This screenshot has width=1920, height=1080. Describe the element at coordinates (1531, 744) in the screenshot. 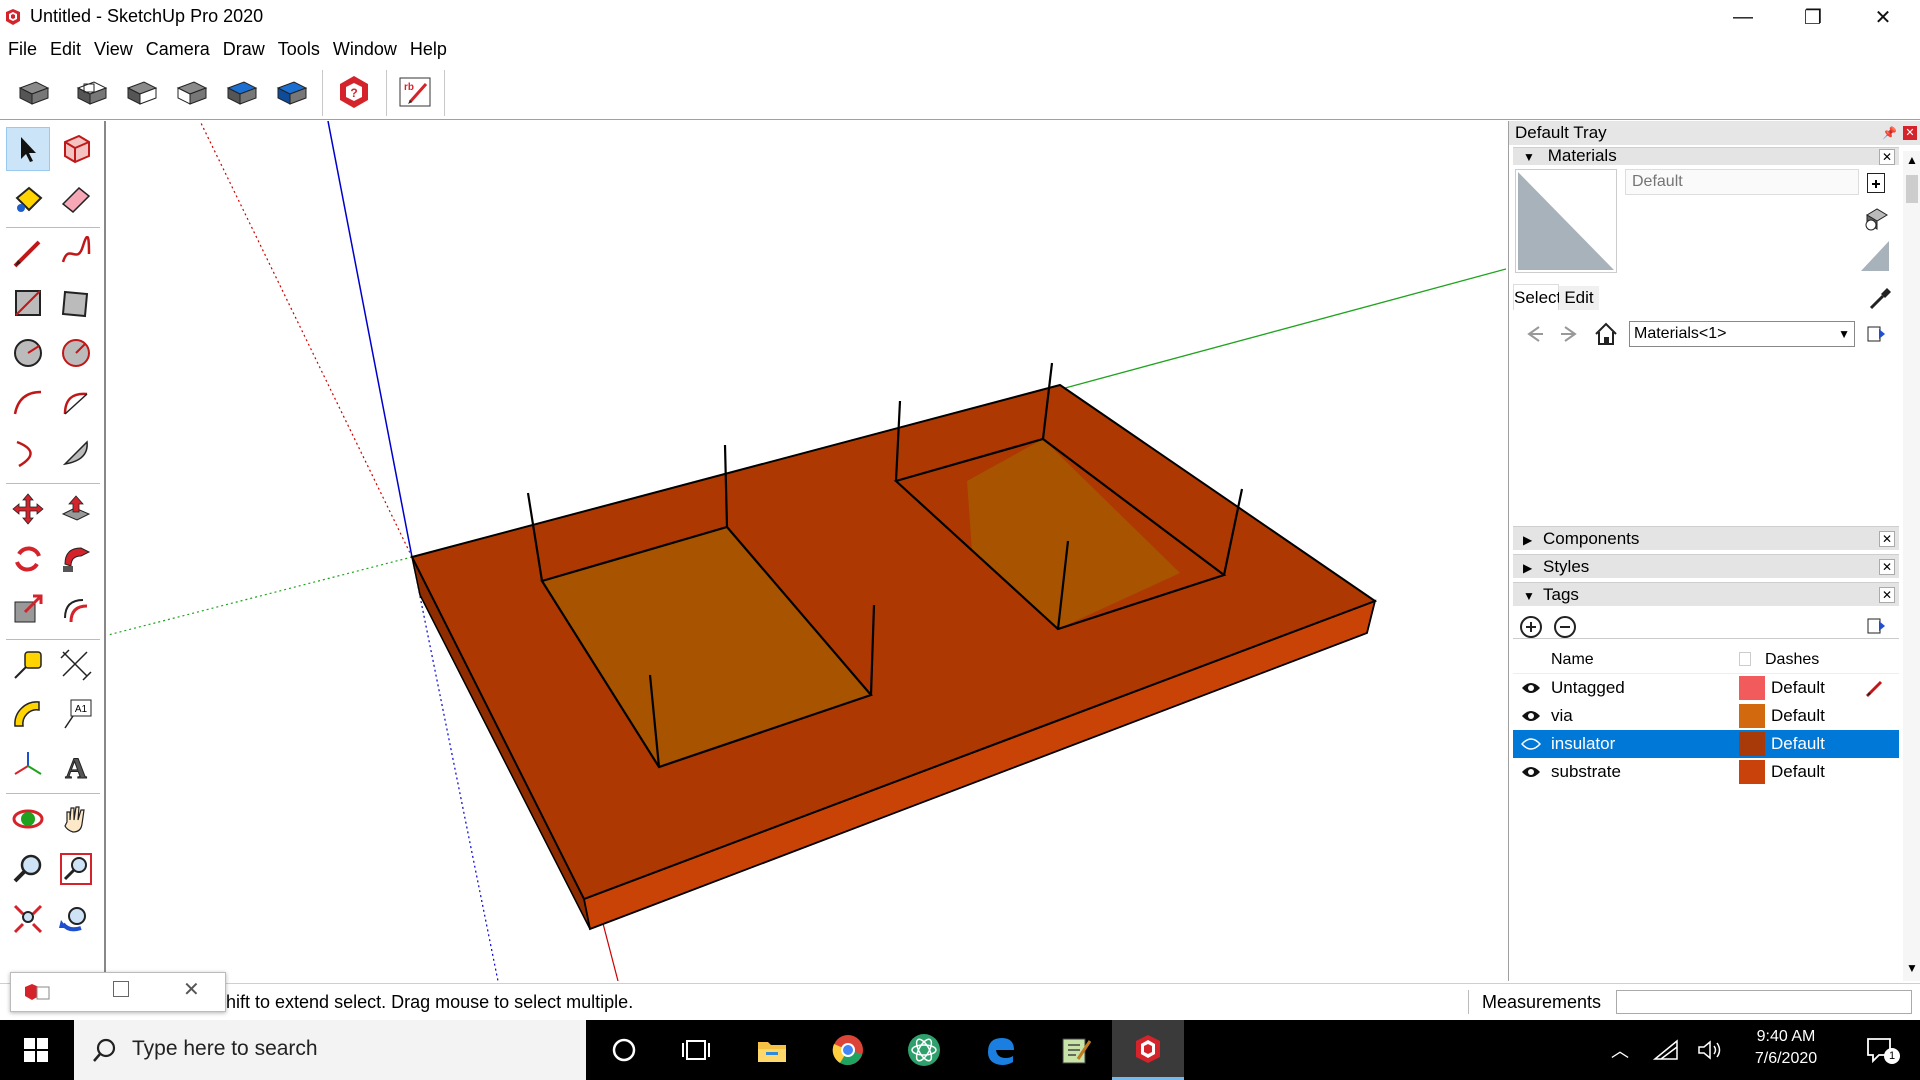

I see `hidden-eye-icon` at that location.